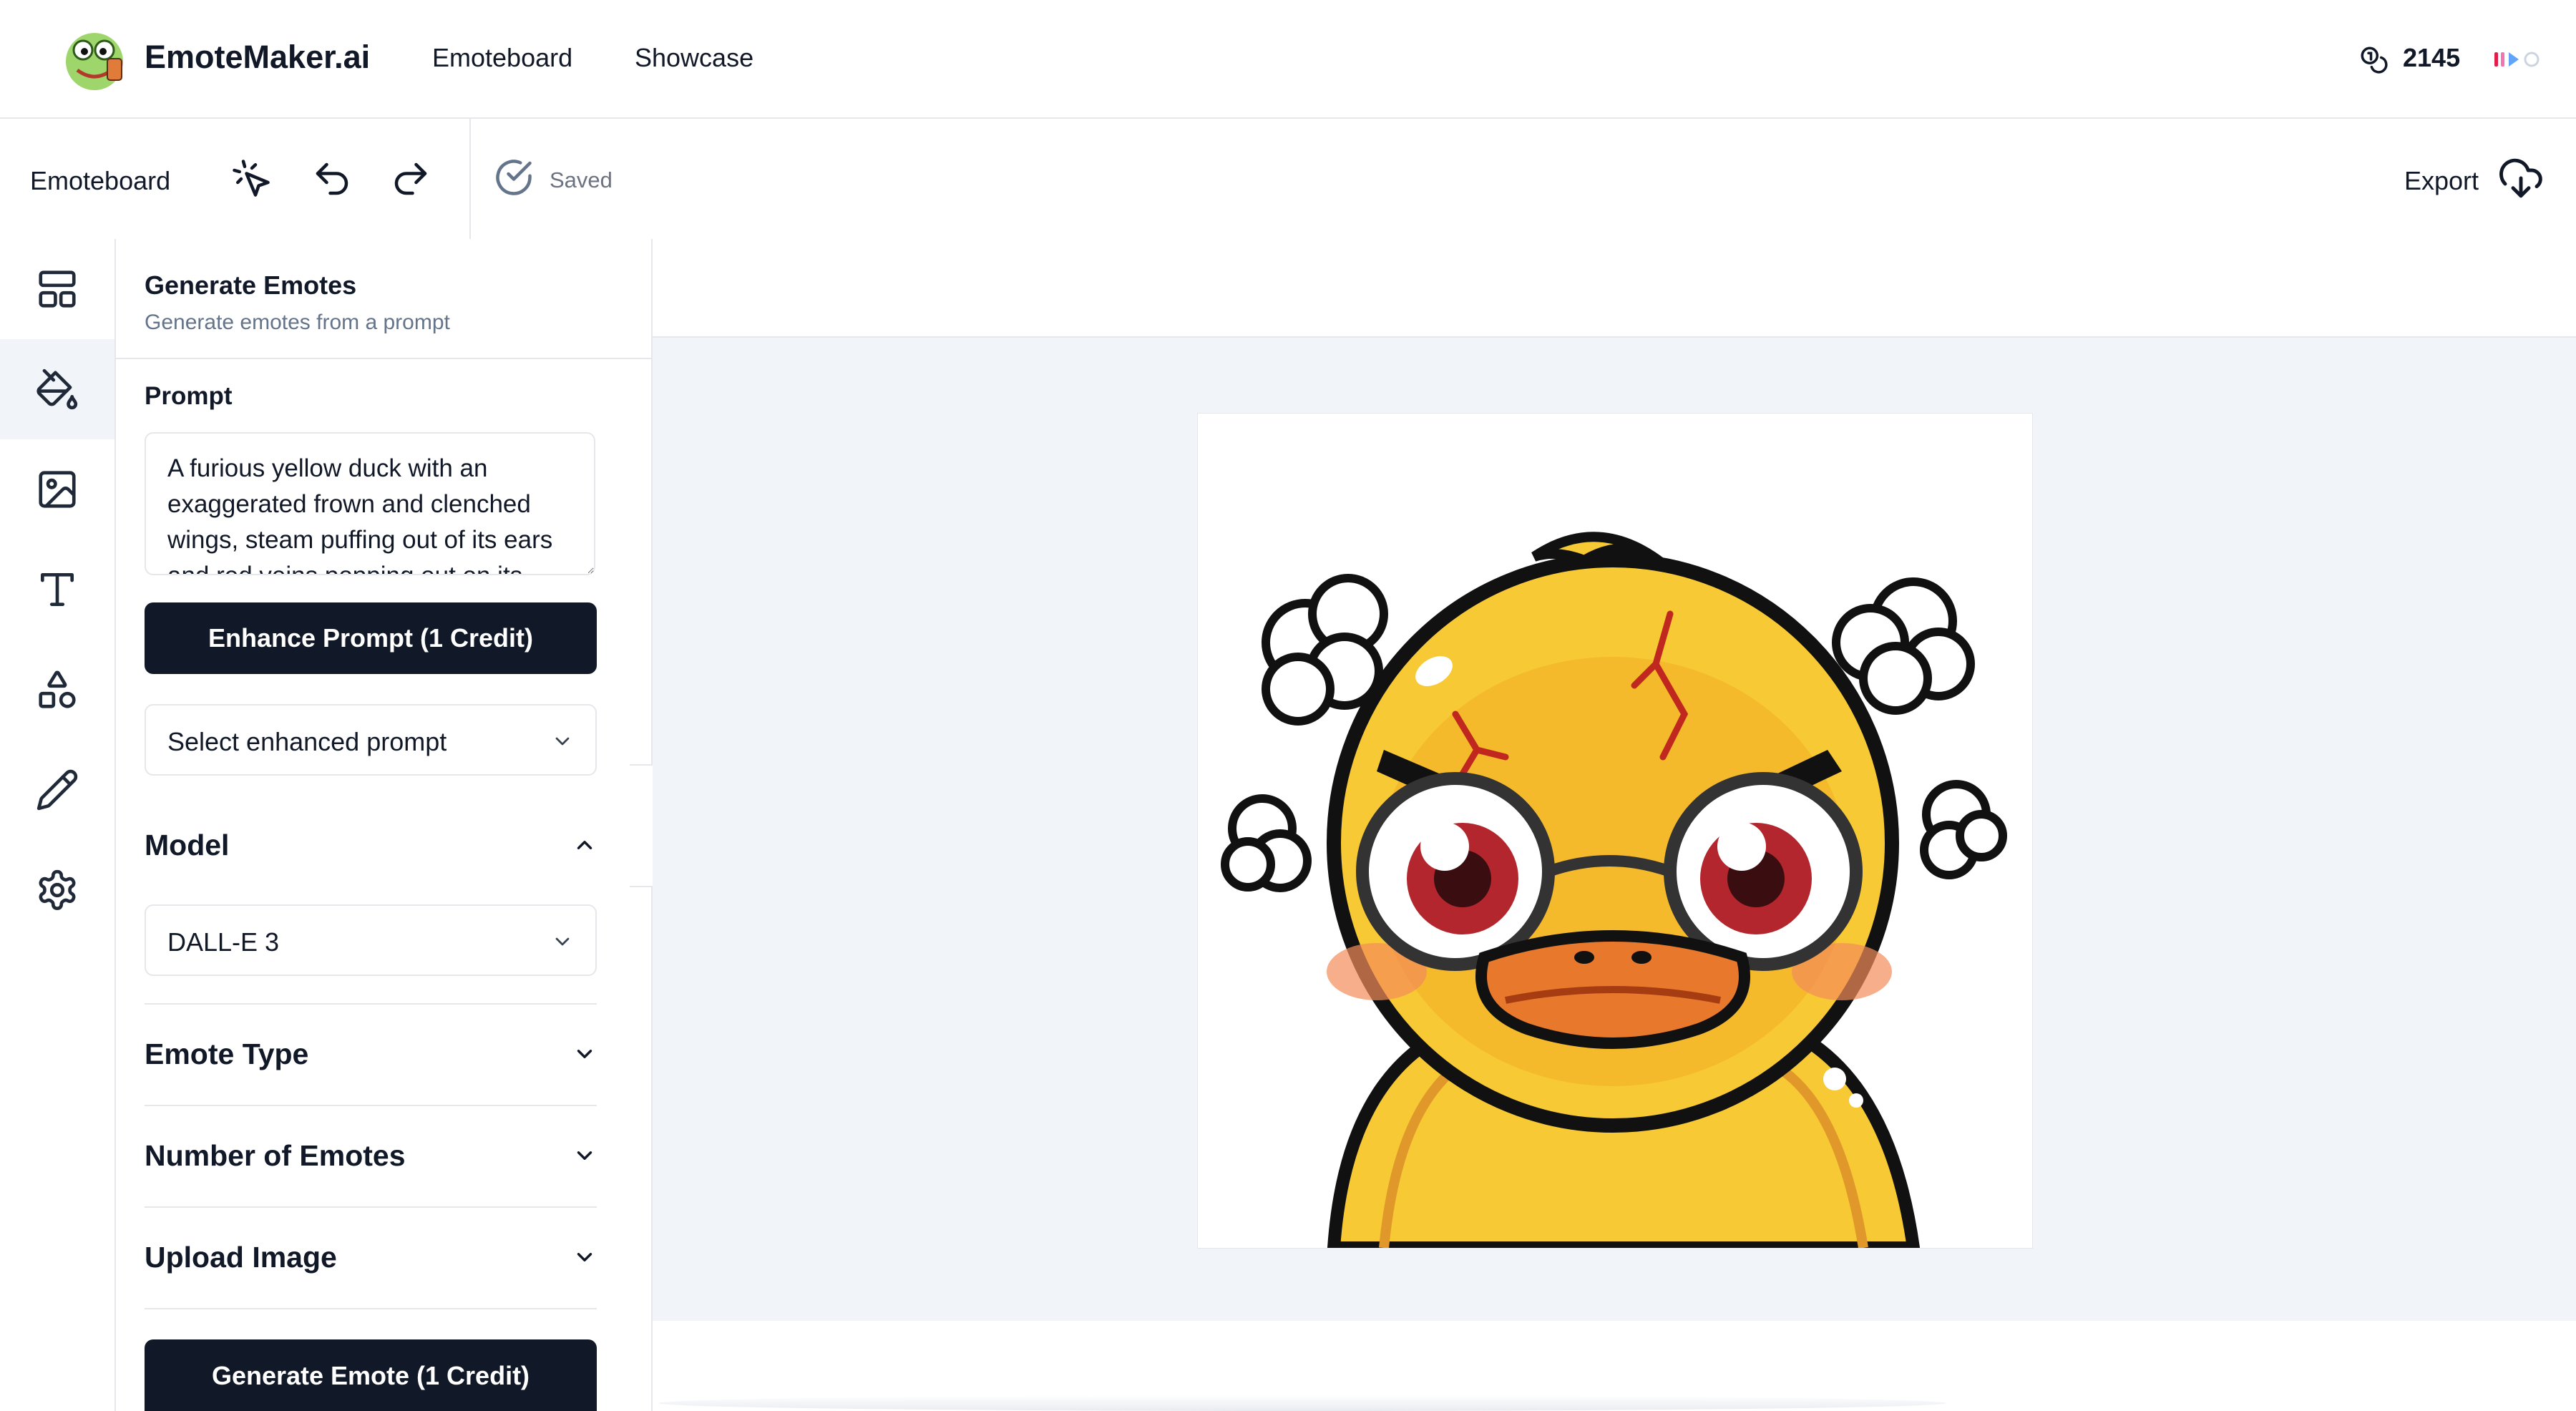 The width and height of the screenshot is (2576, 1411). What do you see at coordinates (694, 58) in the screenshot?
I see `nav-showcase: Showcase` at bounding box center [694, 58].